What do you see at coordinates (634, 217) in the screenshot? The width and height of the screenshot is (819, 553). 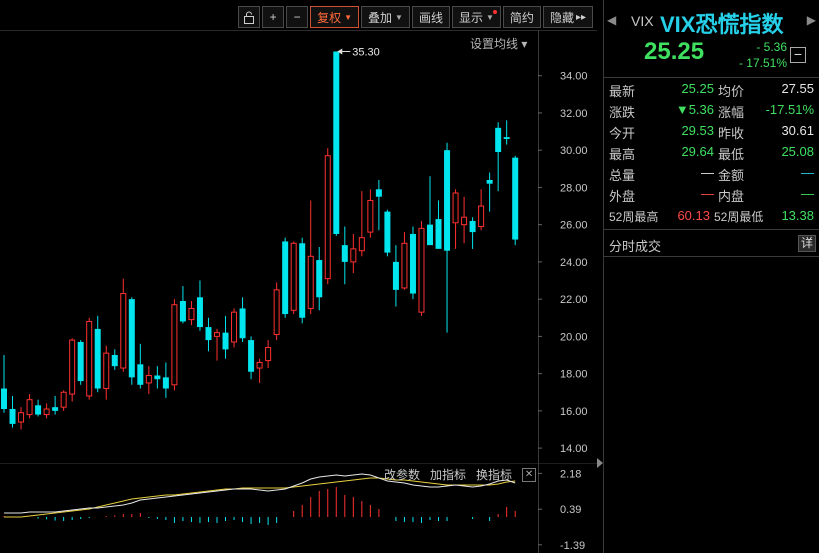 I see `week52-high-label: 52周最高` at bounding box center [634, 217].